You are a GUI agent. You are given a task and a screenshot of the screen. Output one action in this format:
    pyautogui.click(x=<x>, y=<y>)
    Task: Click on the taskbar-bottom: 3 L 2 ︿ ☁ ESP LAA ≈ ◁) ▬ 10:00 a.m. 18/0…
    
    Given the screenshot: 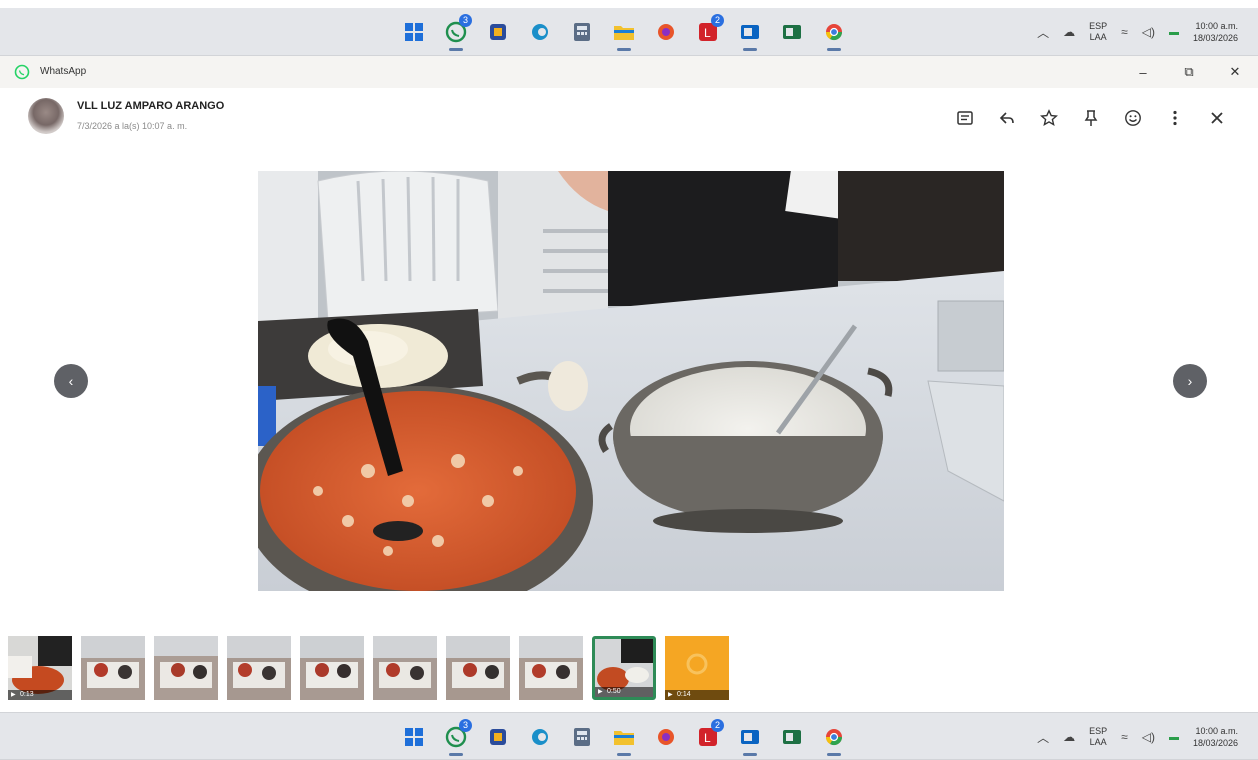 What is the action you would take?
    pyautogui.click(x=629, y=736)
    